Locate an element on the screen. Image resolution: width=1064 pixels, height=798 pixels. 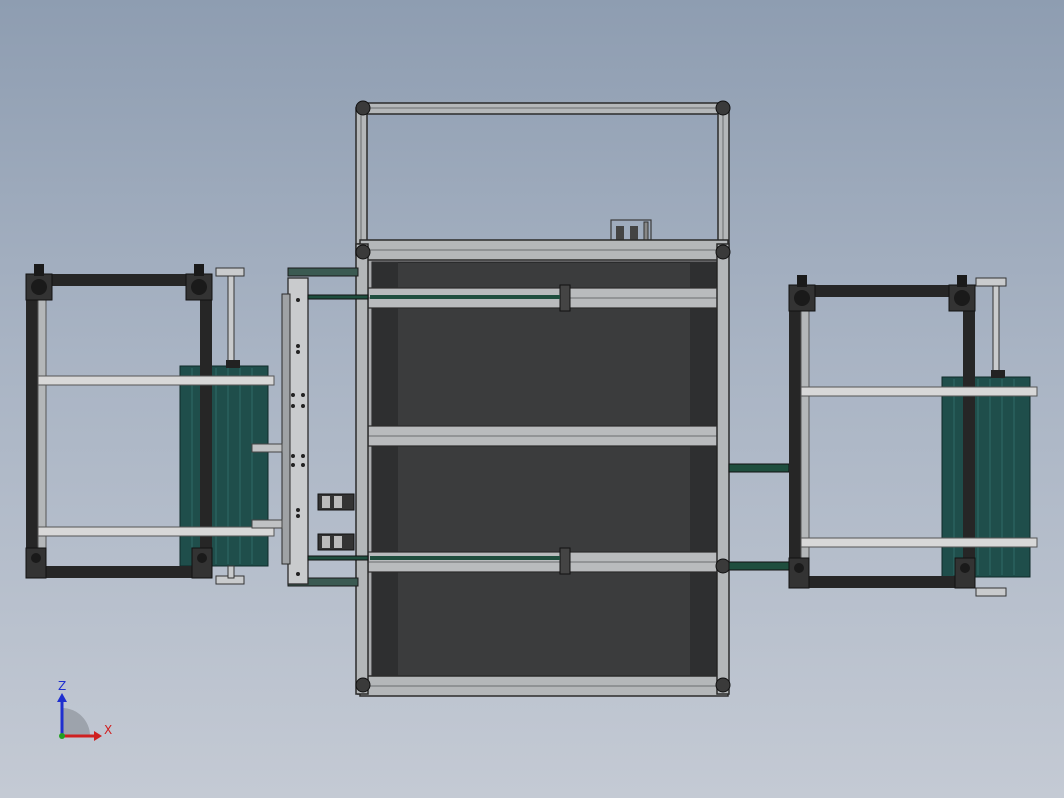
dark-panel-bottom is located at coordinates (544, 623).